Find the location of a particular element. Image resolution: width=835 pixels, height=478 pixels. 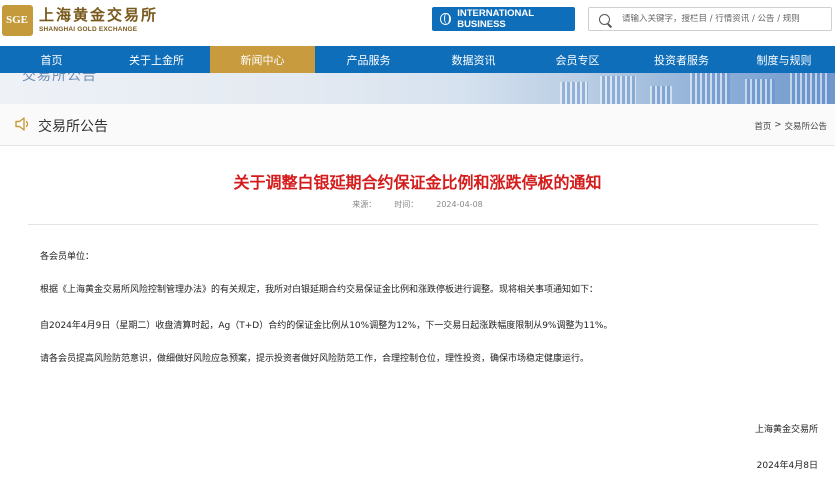

article-sign-date: 2024年4月8日 is located at coordinates (787, 466).